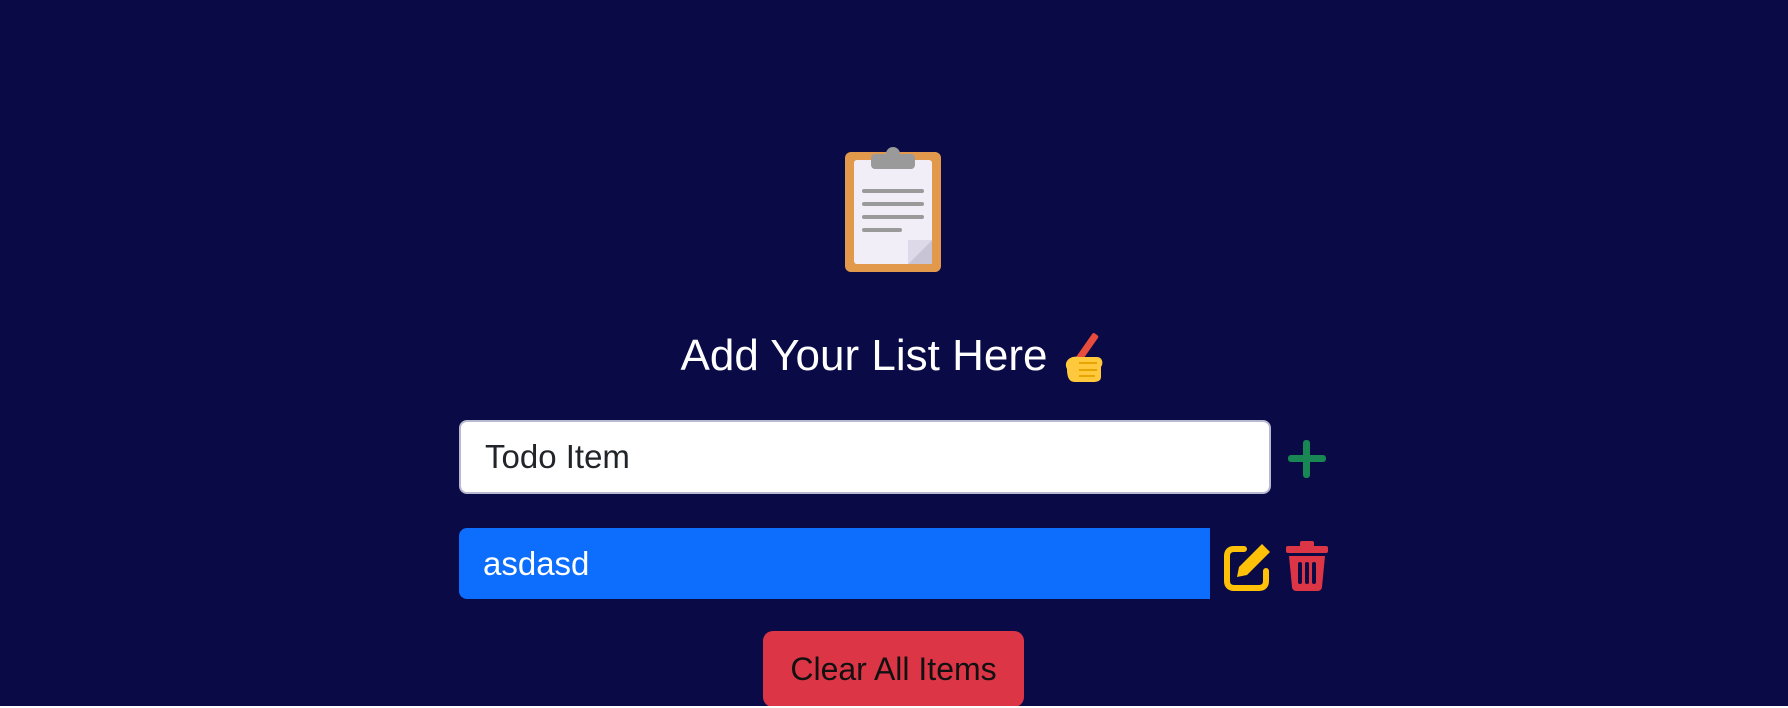  What do you see at coordinates (893, 209) in the screenshot?
I see `clipboard-icon` at bounding box center [893, 209].